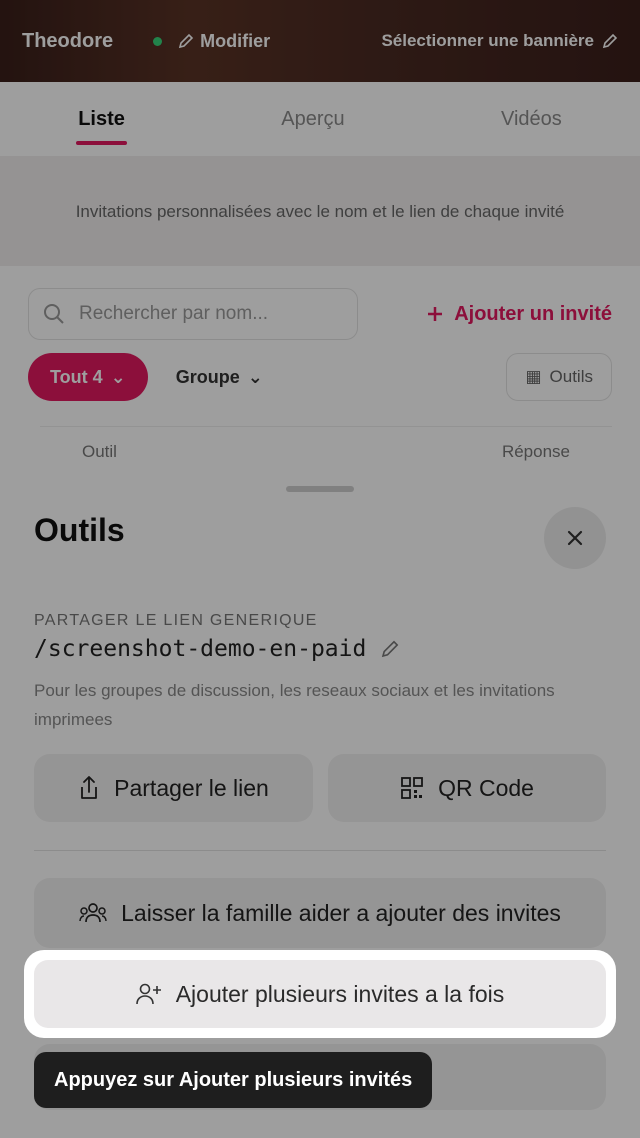  I want to click on hint-tooltip: Appuyez sur Ajouter plusieurs invités, so click(233, 1080).